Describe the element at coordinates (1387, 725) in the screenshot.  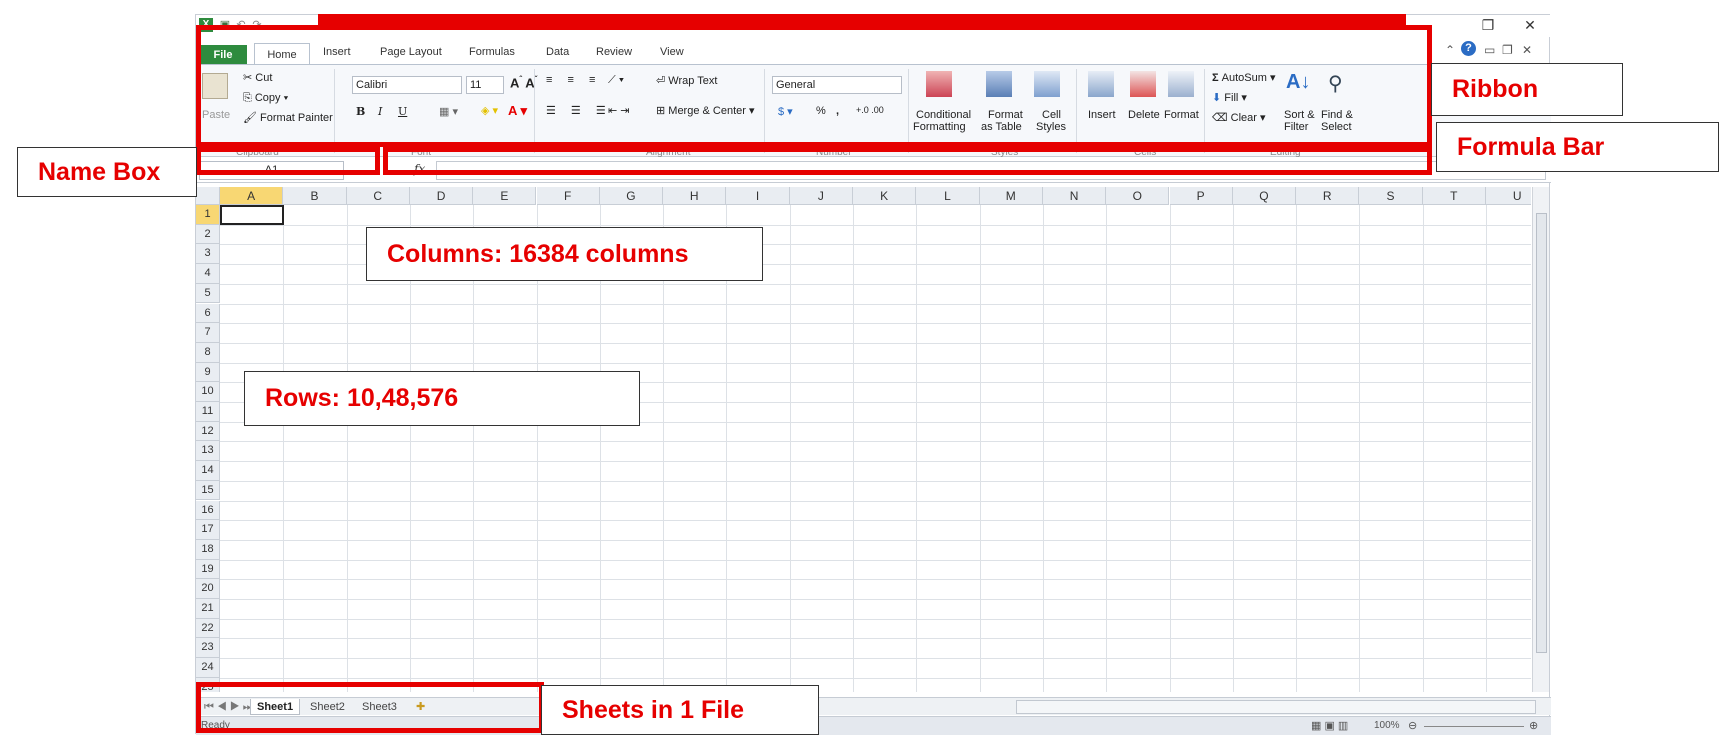
I see `zoom-level: 100%` at that location.